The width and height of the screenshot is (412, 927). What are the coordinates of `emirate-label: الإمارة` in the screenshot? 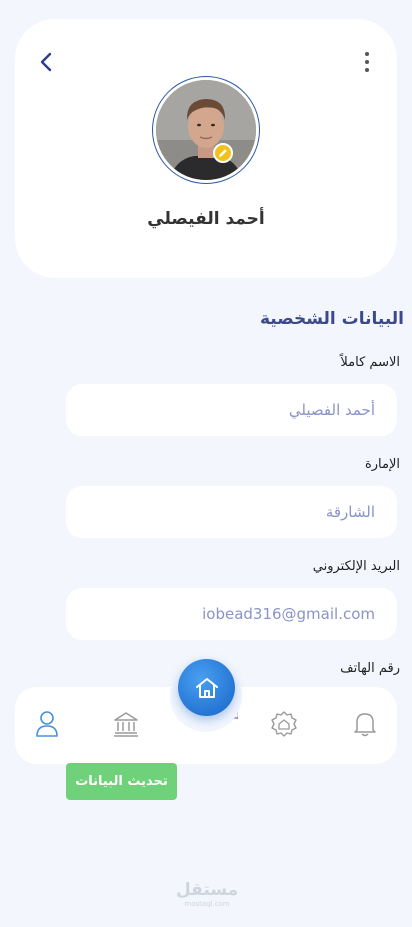 It's located at (382, 464).